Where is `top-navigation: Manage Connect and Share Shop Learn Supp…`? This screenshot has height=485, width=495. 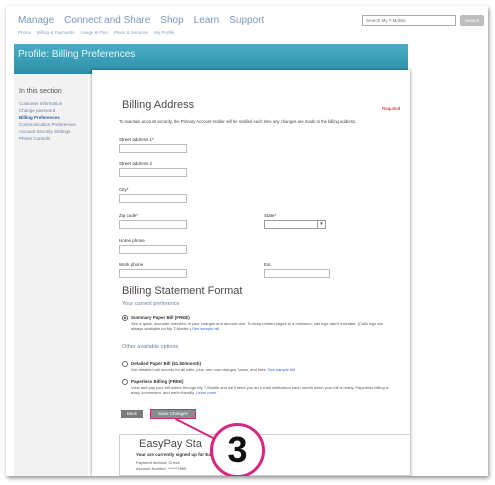 top-navigation: Manage Connect and Share Shop Learn Supp… is located at coordinates (141, 20).